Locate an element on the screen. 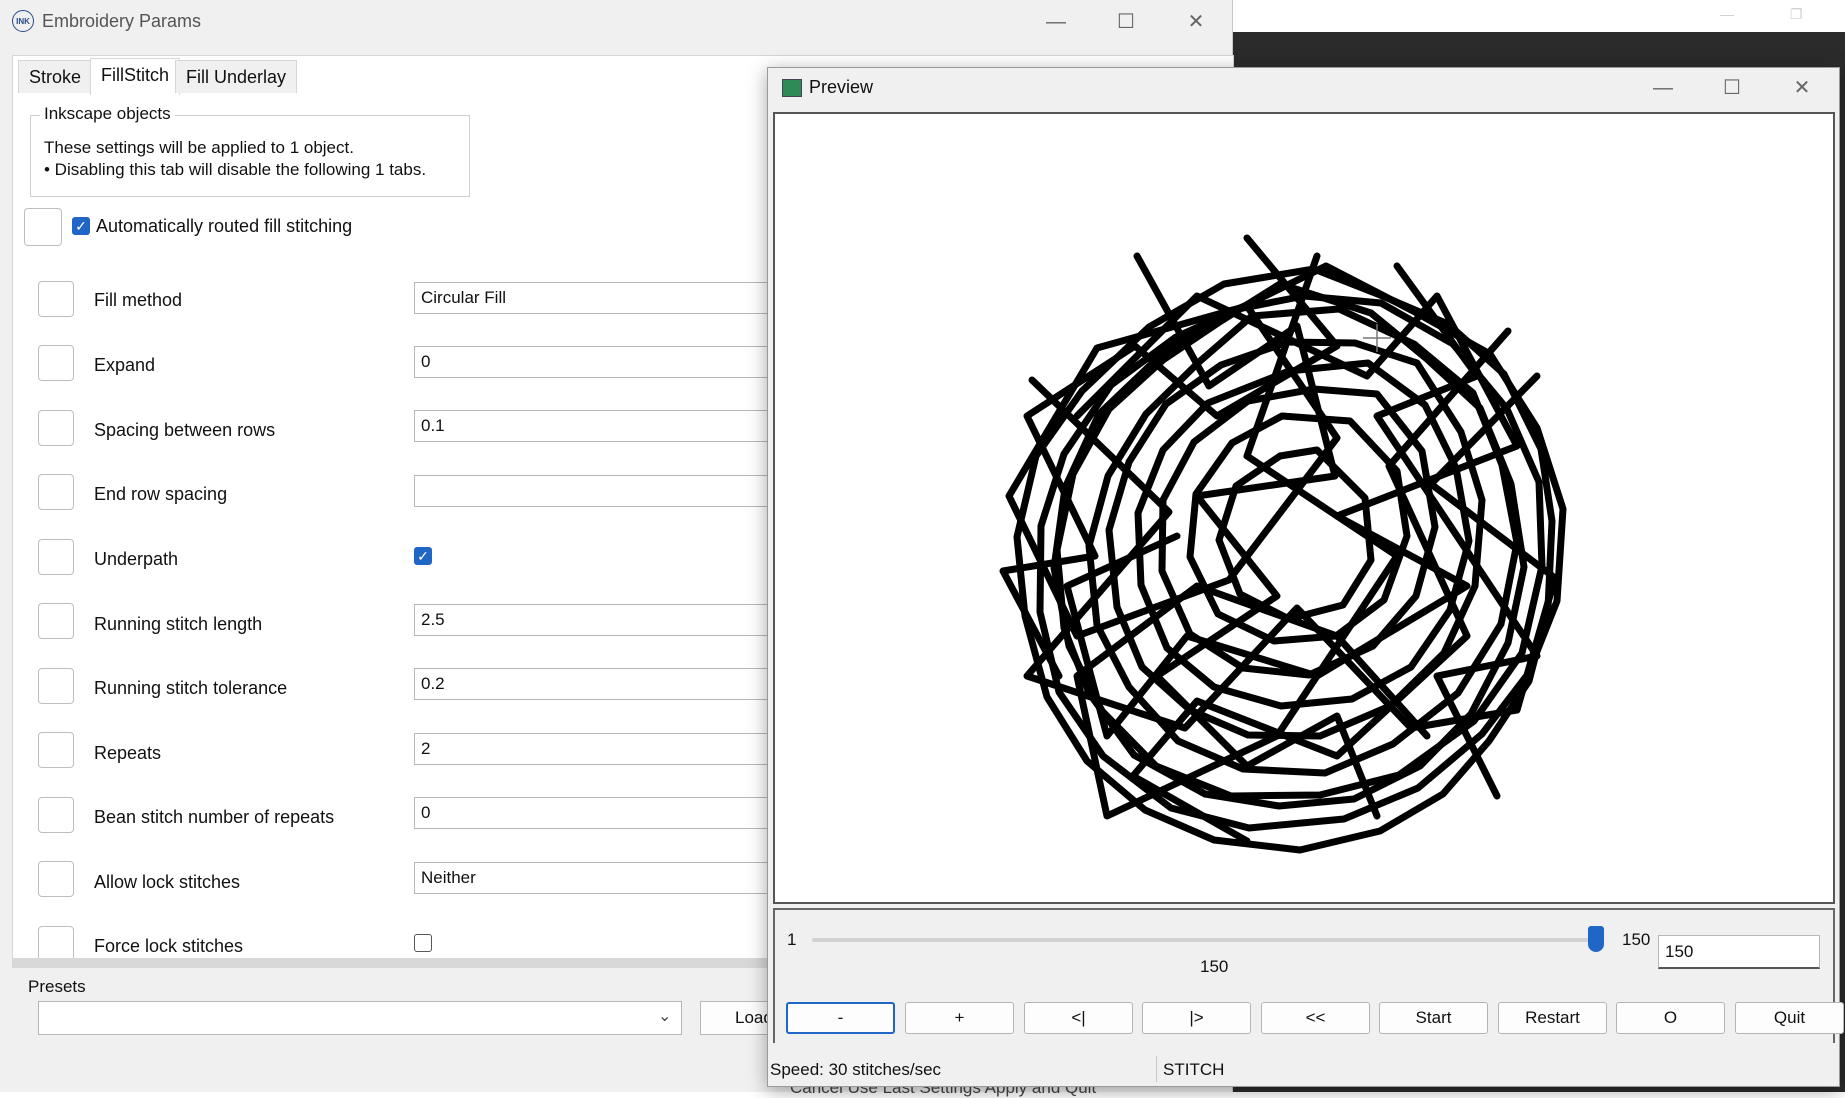  param-label: Repeats is located at coordinates (128, 753).